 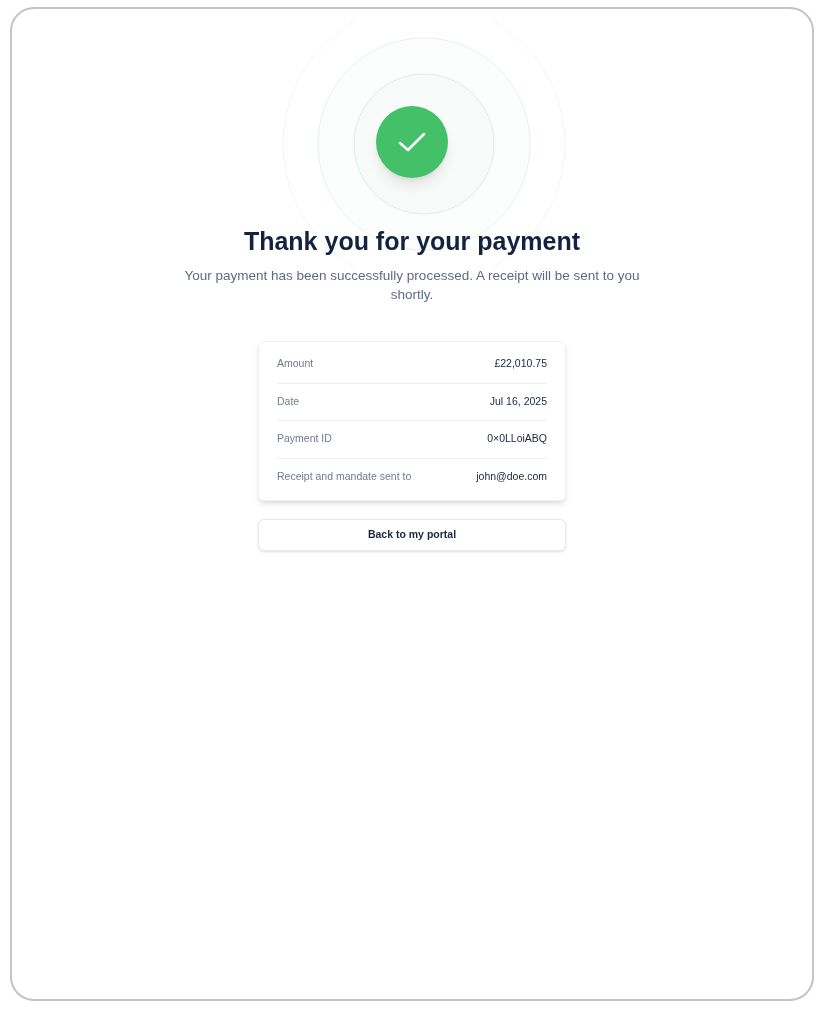 What do you see at coordinates (412, 285) in the screenshot?
I see `confirmation-message: Your payment has been successfully processed. A receipt will be sent to you shortly.` at bounding box center [412, 285].